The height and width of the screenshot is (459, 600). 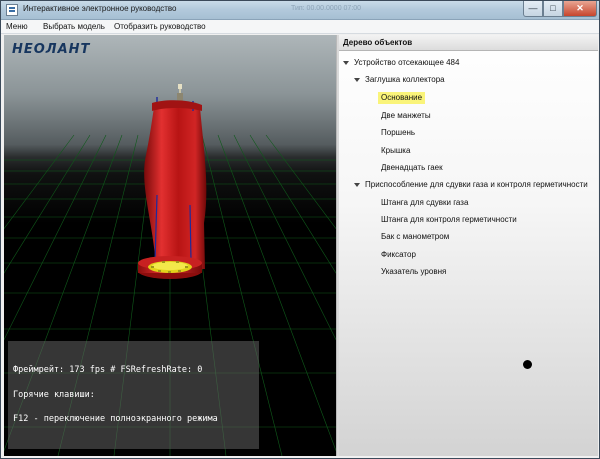 I want to click on menu-item-select-model: Выбрать модель, so click(x=74, y=26).